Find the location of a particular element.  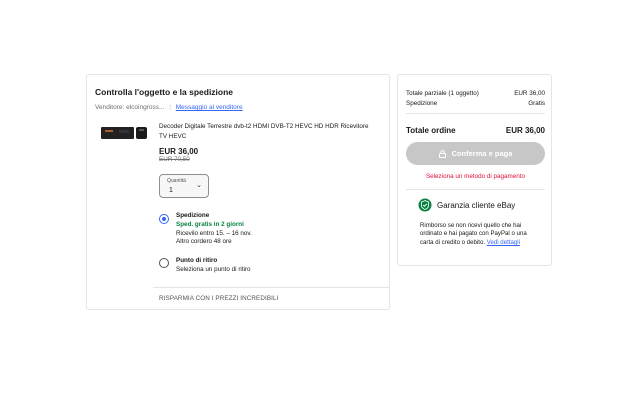

subtotal-row: Totale parziale (1 oggetto) EUR 36,00 is located at coordinates (475, 93).